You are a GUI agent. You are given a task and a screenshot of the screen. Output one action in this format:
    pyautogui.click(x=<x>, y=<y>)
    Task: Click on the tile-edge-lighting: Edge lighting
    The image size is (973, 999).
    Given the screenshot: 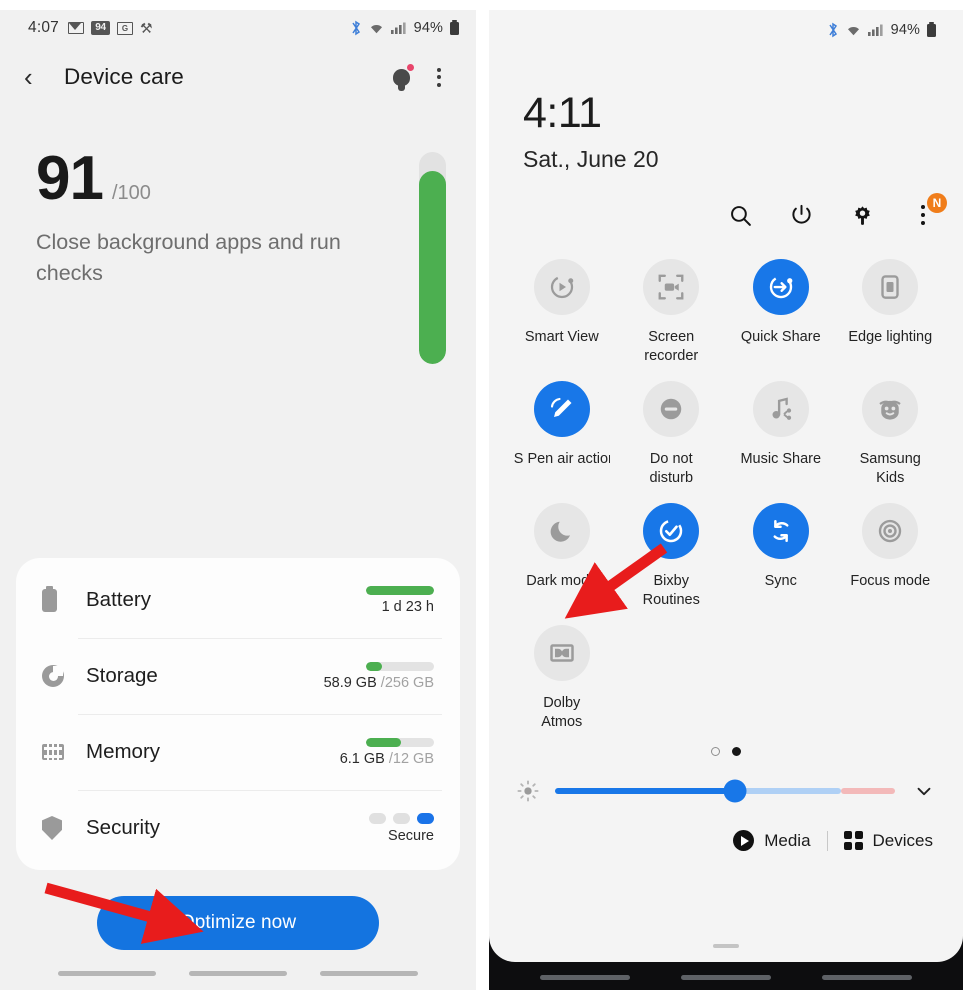 What is the action you would take?
    pyautogui.click(x=891, y=315)
    